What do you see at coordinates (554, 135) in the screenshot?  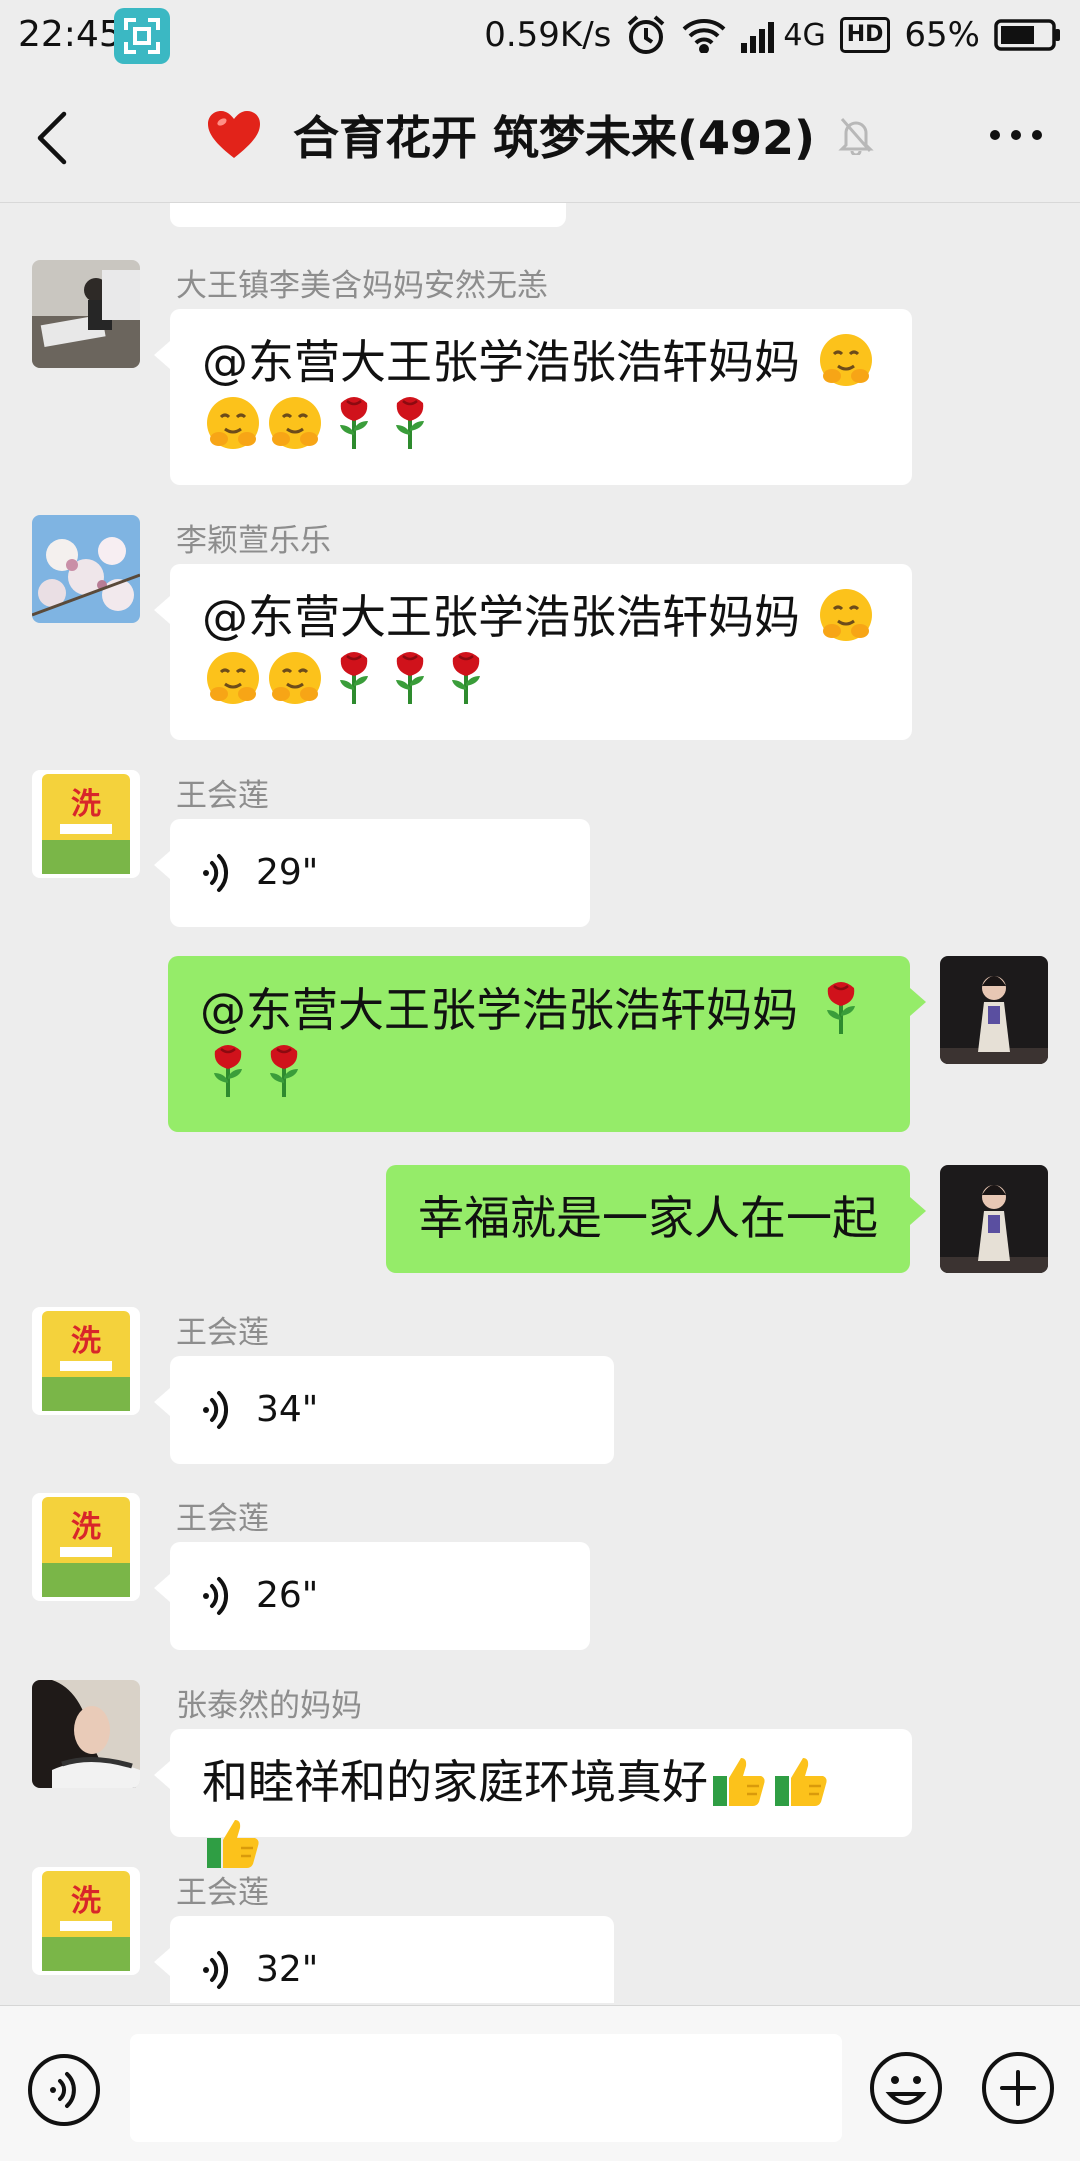 I see `chat-title: 合育花开 筑梦未来(492)` at bounding box center [554, 135].